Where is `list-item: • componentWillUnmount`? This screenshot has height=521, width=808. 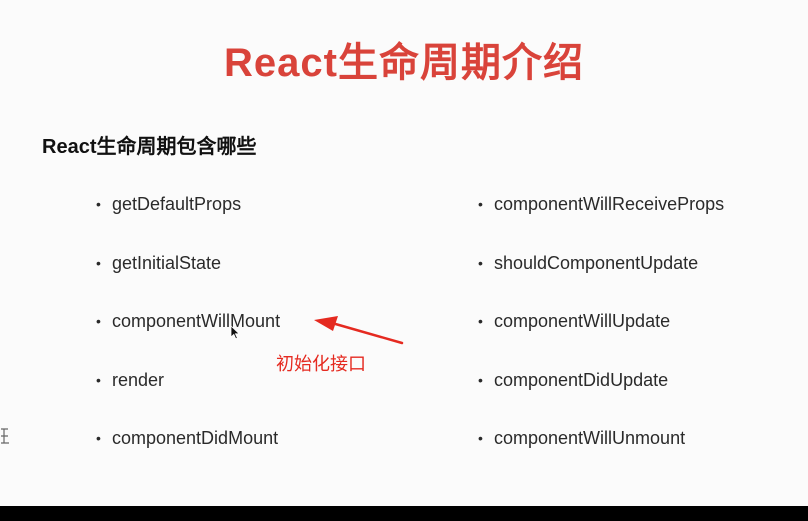 list-item: • componentWillUnmount is located at coordinates (601, 453).